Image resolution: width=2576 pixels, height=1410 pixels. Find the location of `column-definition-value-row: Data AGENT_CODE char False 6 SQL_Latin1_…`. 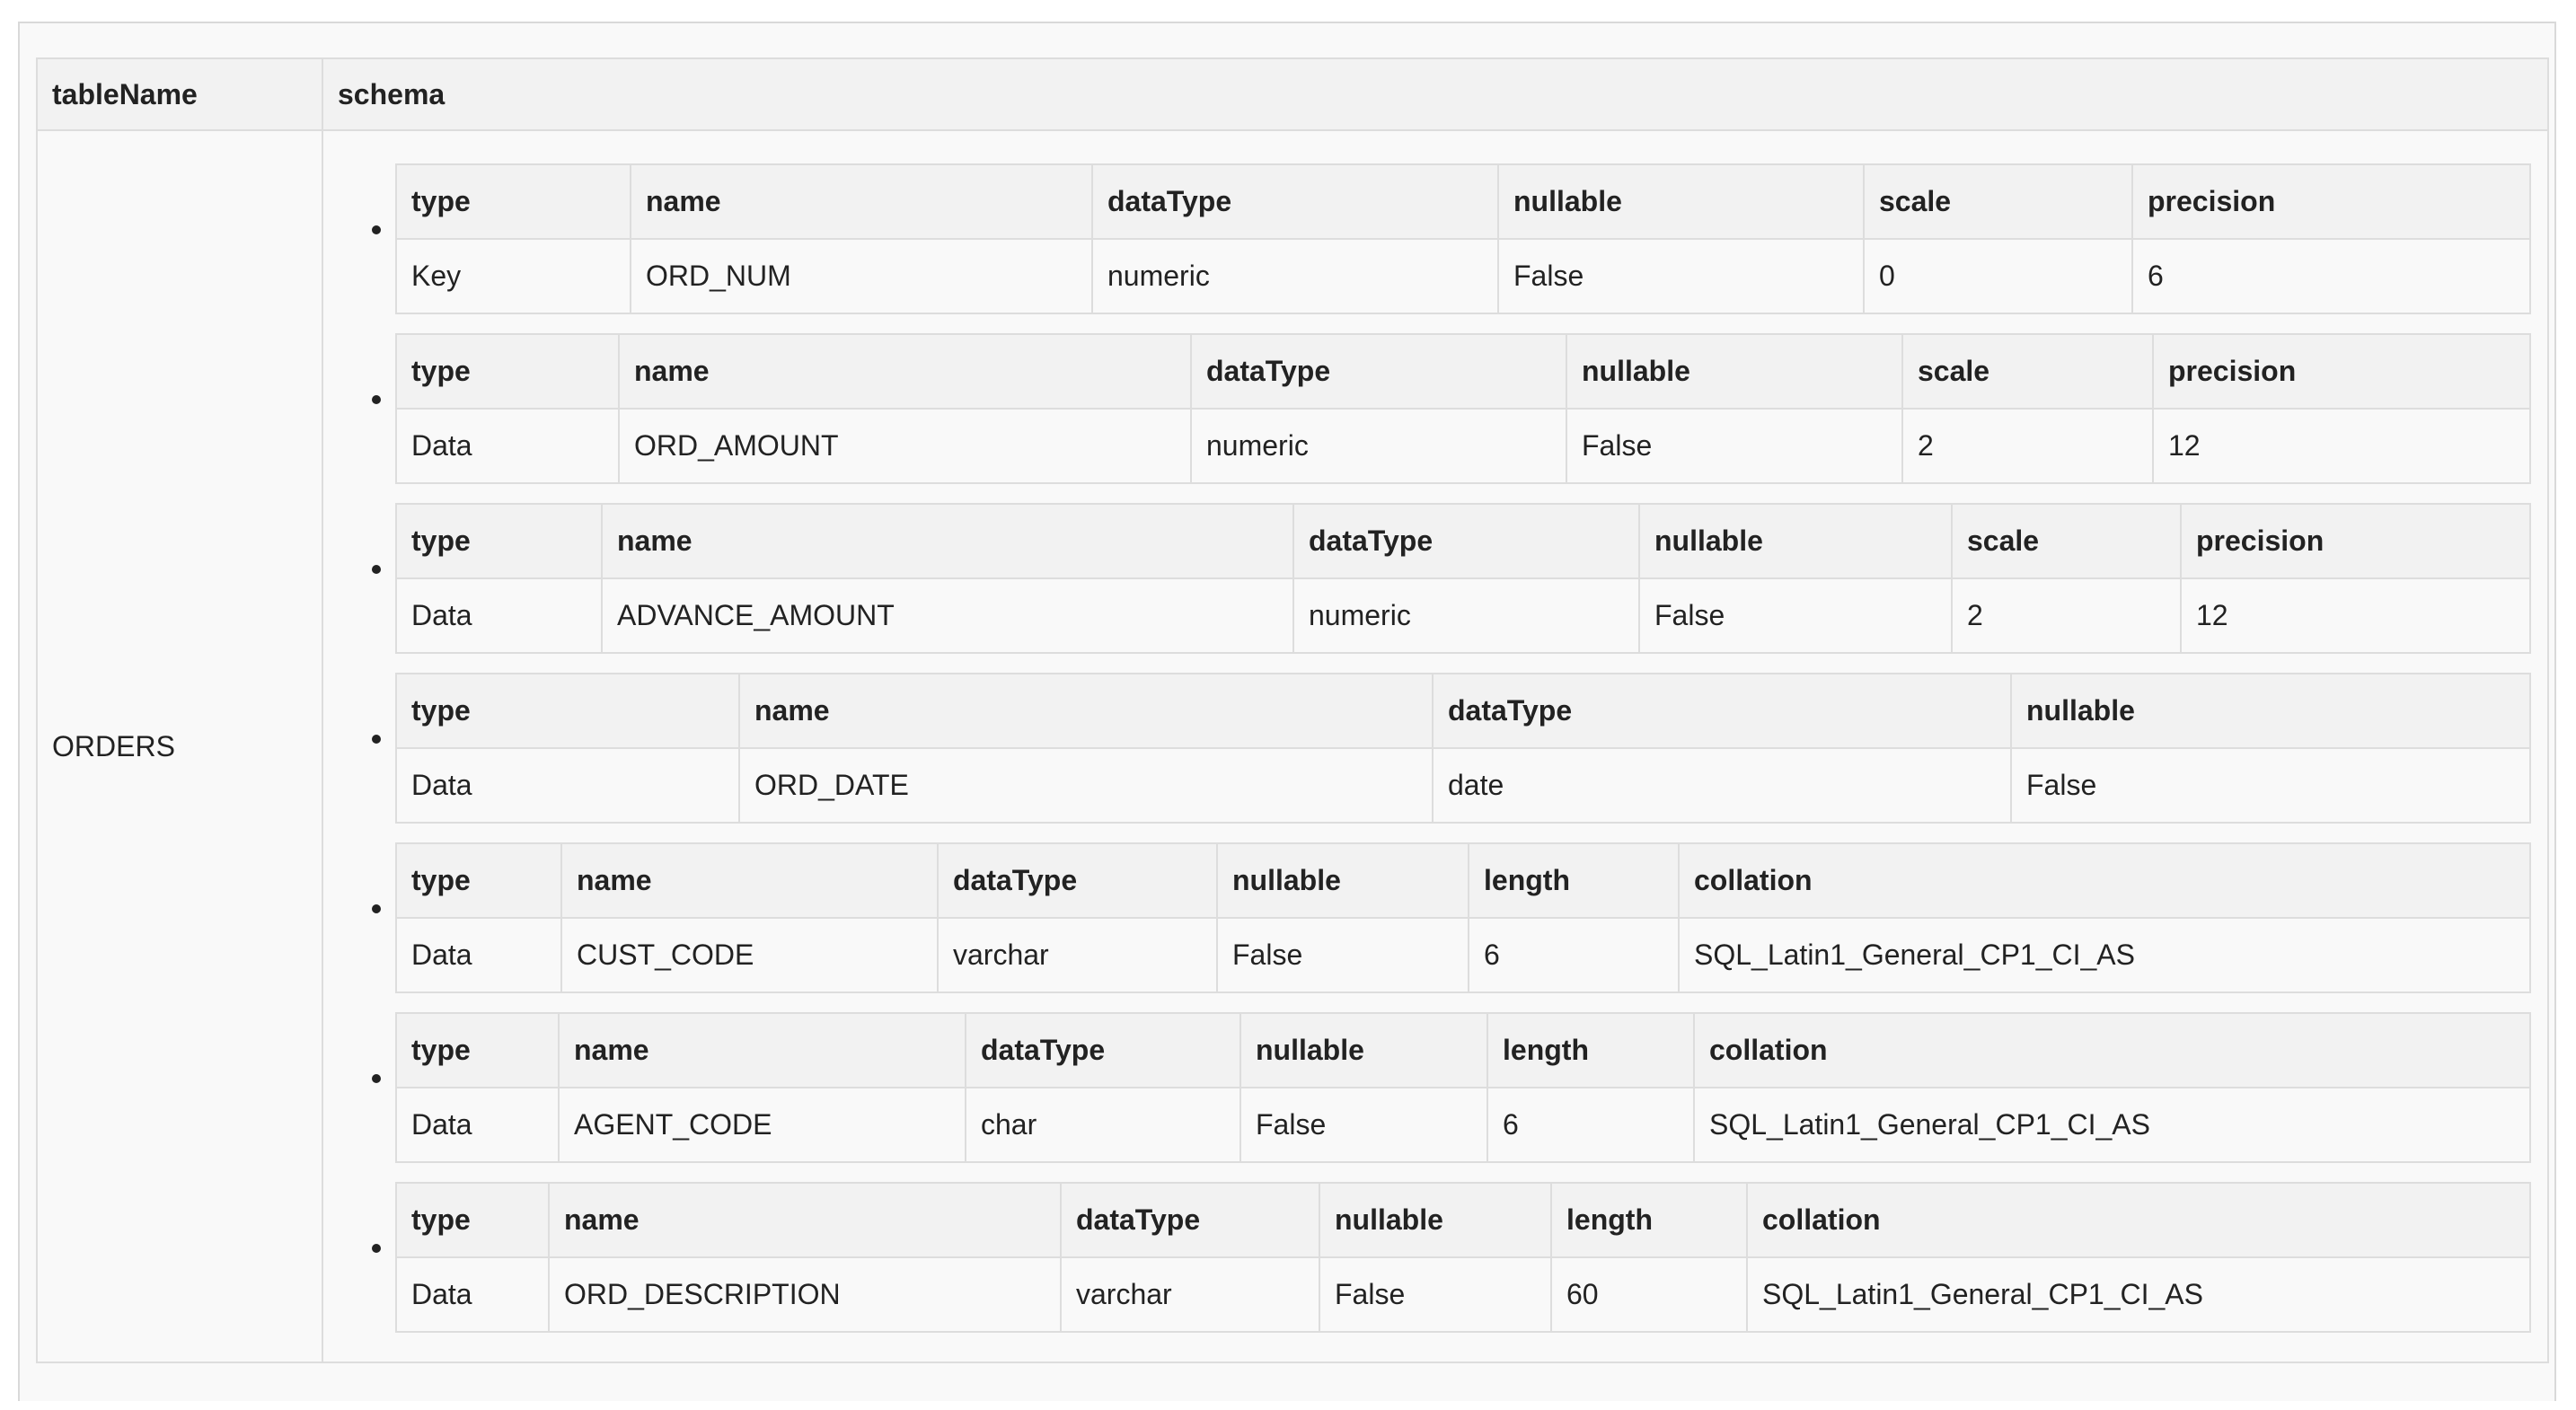

column-definition-value-row: Data AGENT_CODE char False 6 SQL_Latin1_… is located at coordinates (1463, 1125).